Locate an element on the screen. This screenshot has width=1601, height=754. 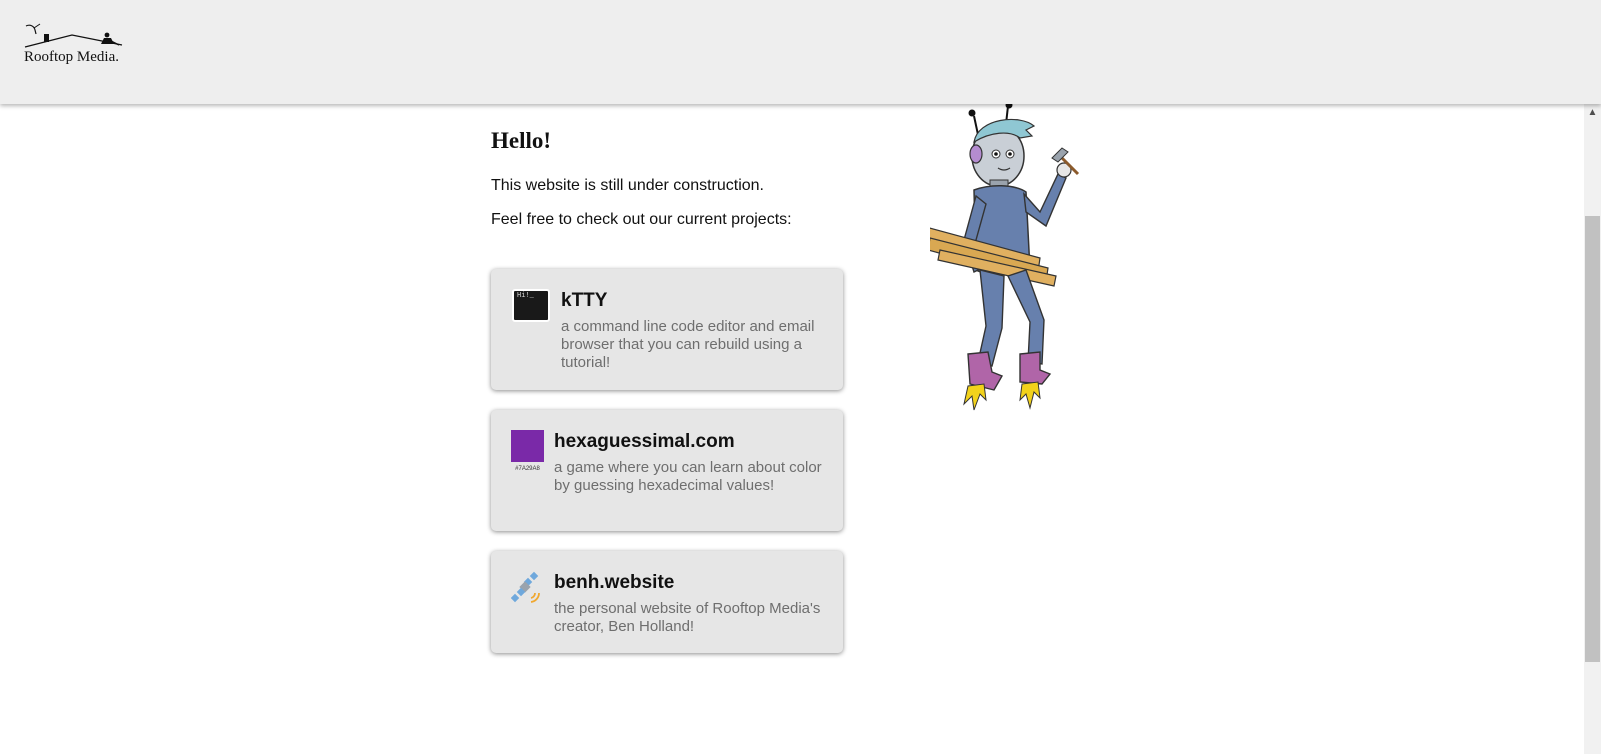
project-title: benh.website is located at coordinates (614, 583).